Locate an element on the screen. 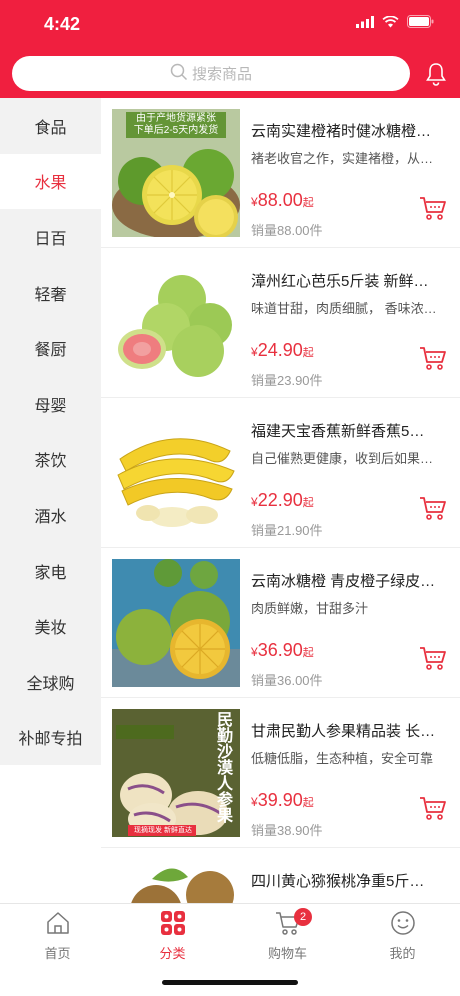 The height and width of the screenshot is (996, 460). product-price: ¥22.90起 is located at coordinates (282, 500).